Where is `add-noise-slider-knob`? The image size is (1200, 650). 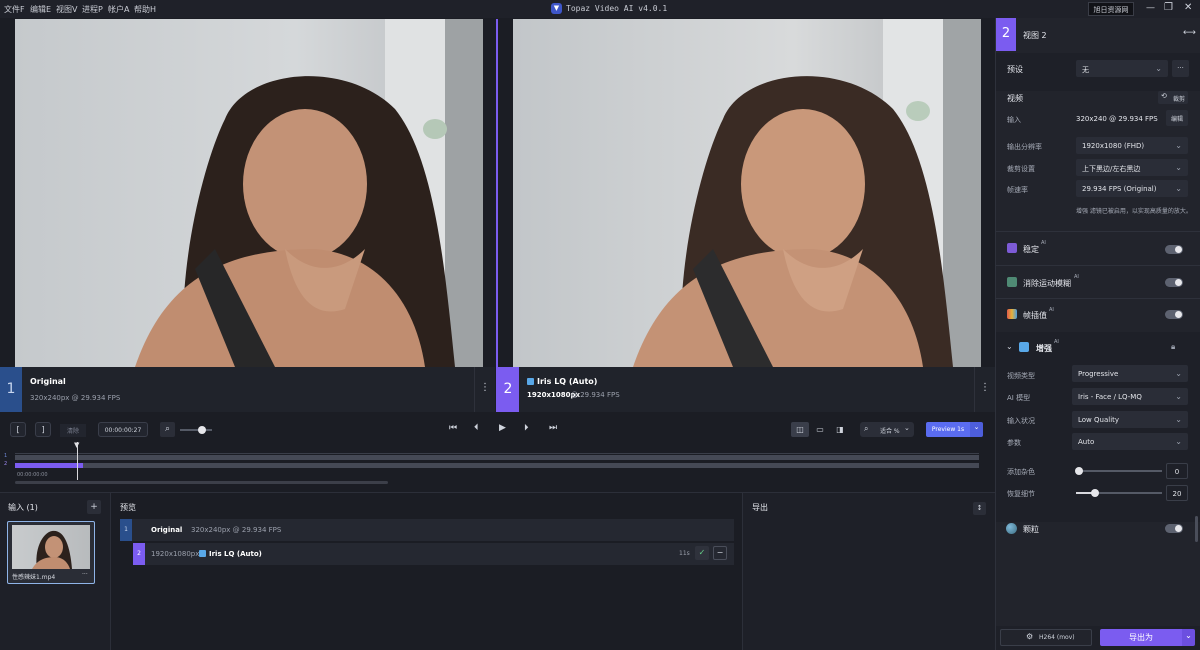 add-noise-slider-knob is located at coordinates (1079, 471).